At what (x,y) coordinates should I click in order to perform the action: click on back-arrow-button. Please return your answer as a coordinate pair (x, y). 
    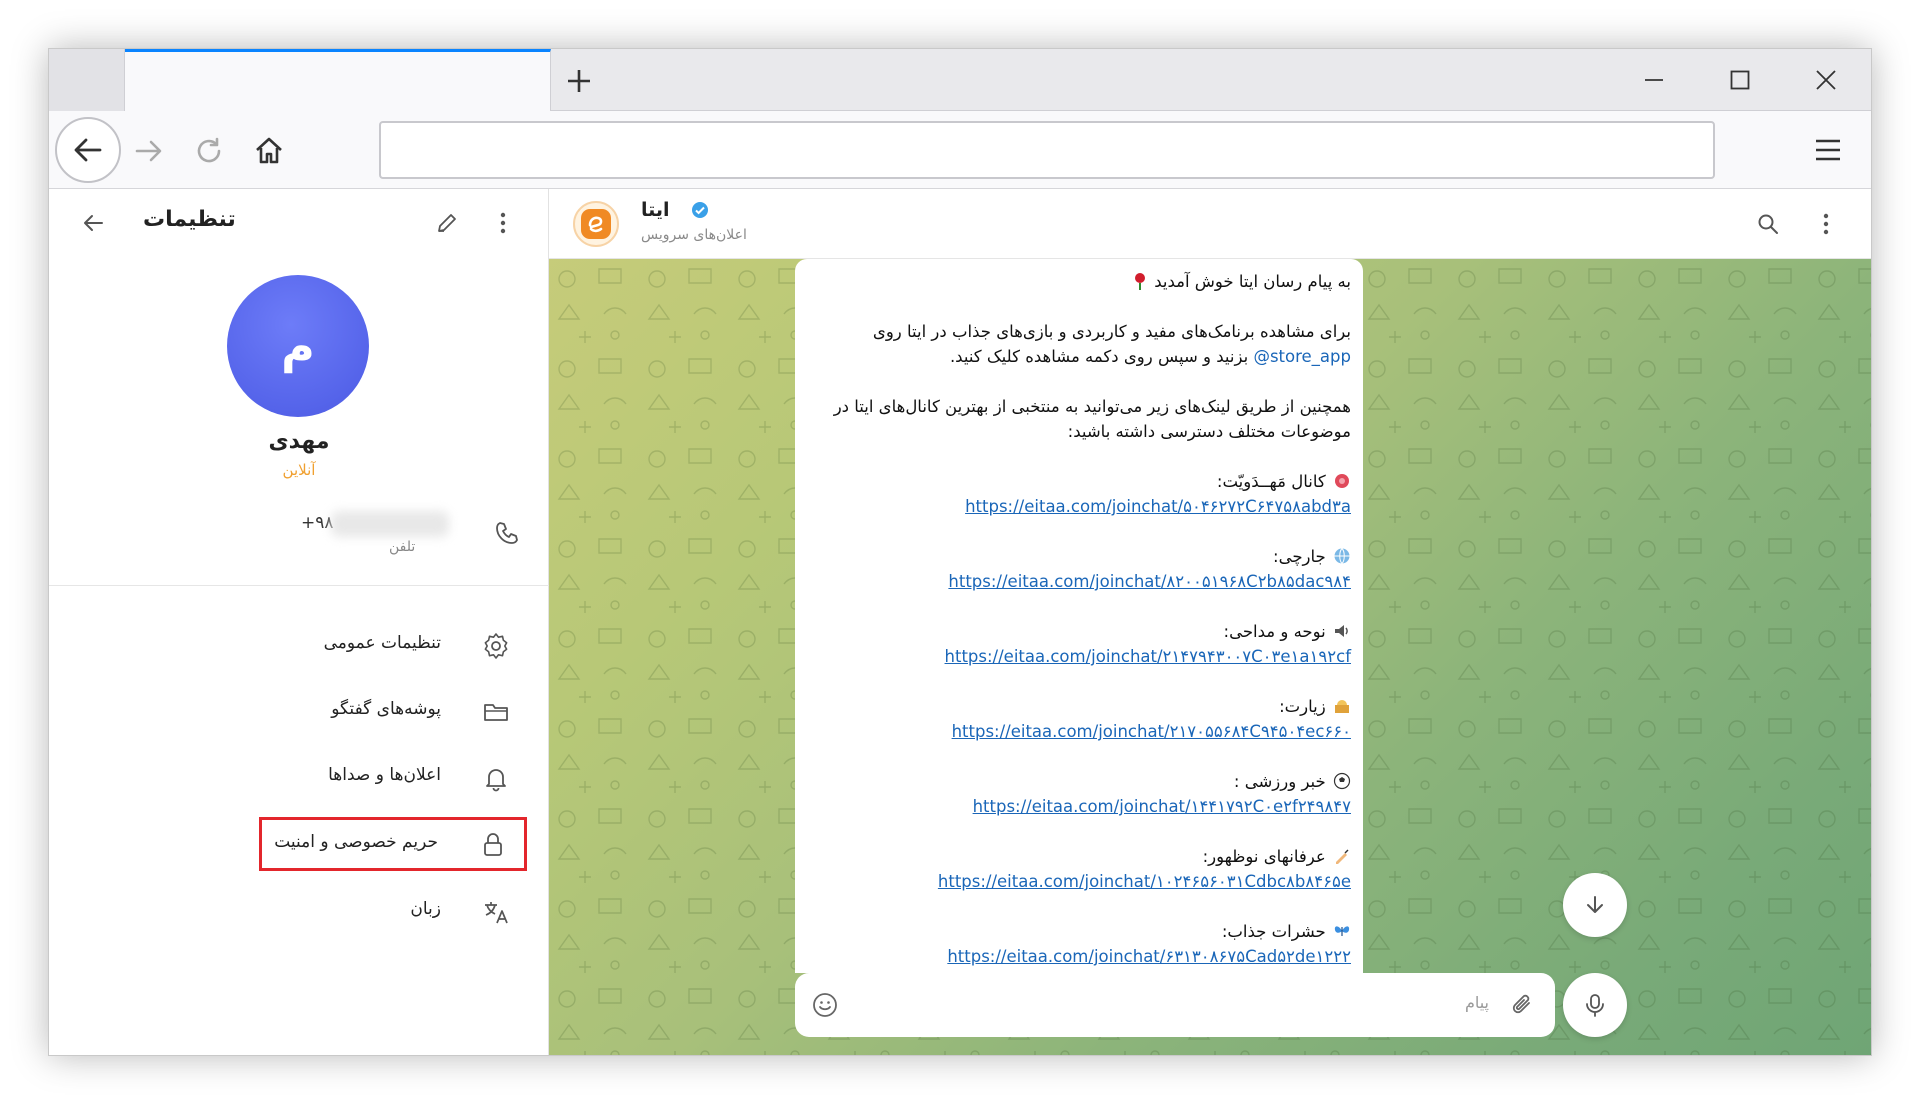
    Looking at the image, I should click on (93, 223).